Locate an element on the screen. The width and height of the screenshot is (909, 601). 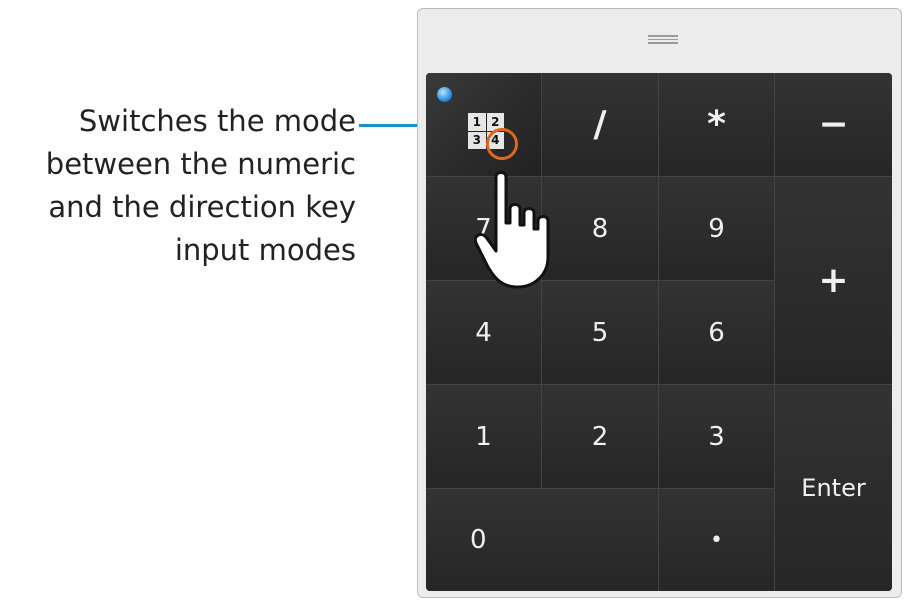
key-5: 5 is located at coordinates (600, 333).